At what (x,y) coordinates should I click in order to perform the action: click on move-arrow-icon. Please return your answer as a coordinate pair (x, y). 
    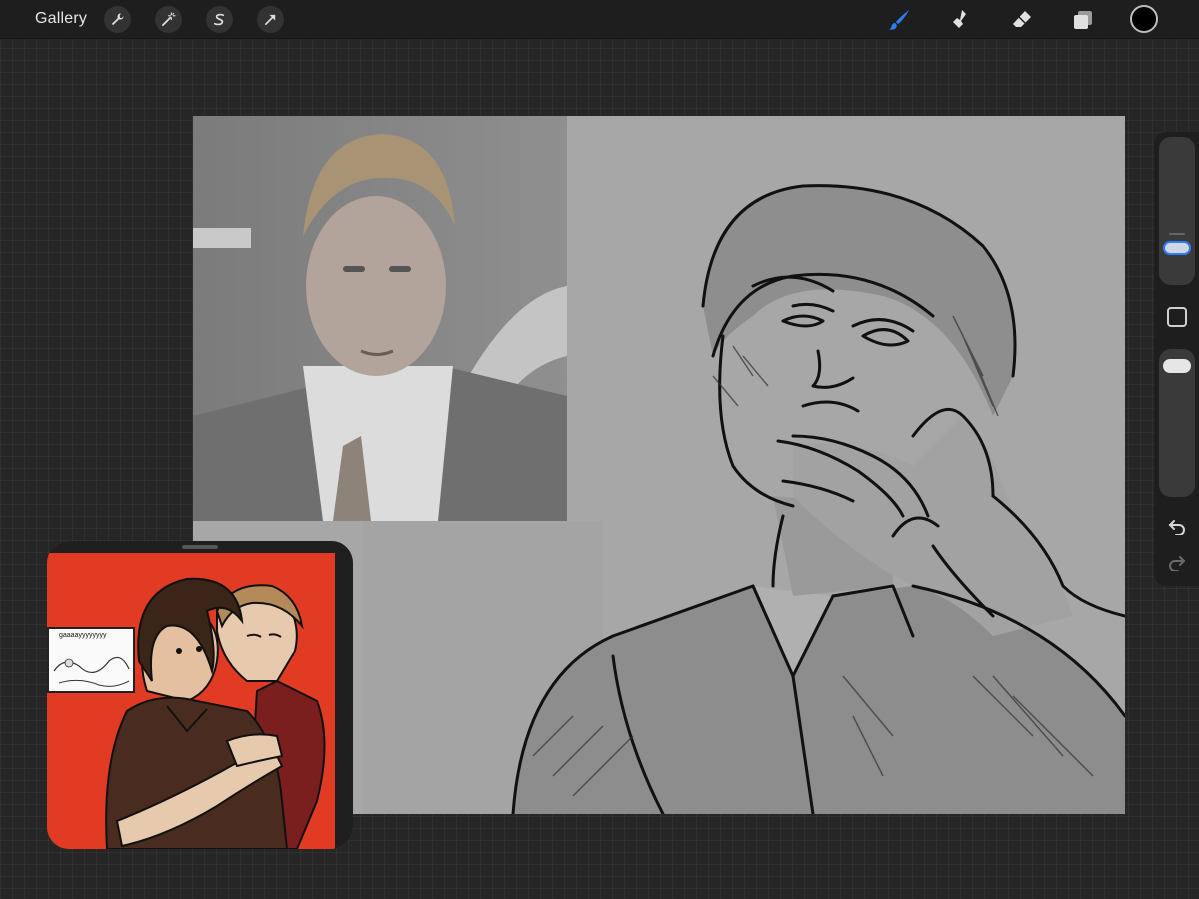
    Looking at the image, I should click on (270, 20).